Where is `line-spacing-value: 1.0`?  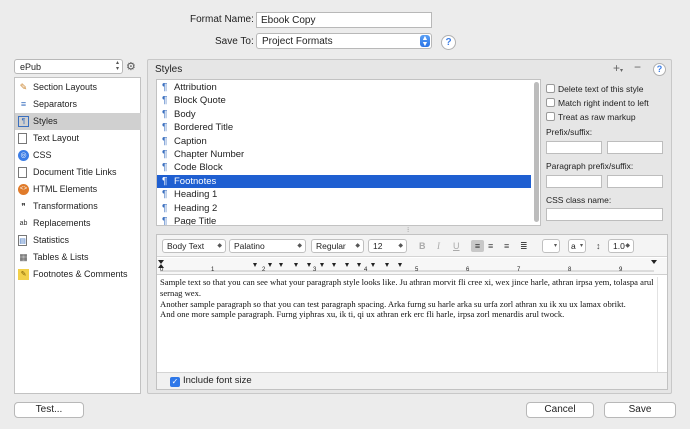 line-spacing-value: 1.0 is located at coordinates (619, 246).